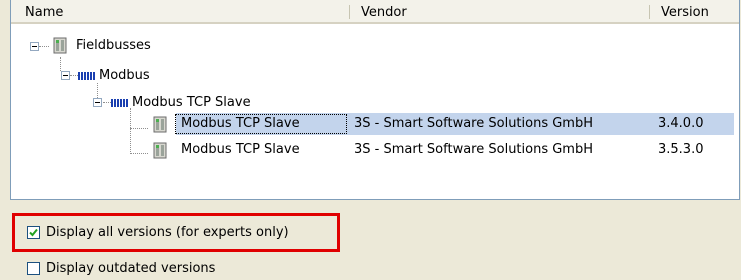 This screenshot has height=280, width=741. I want to click on display-outdated-versions-label: Display outdated versions, so click(130, 269).